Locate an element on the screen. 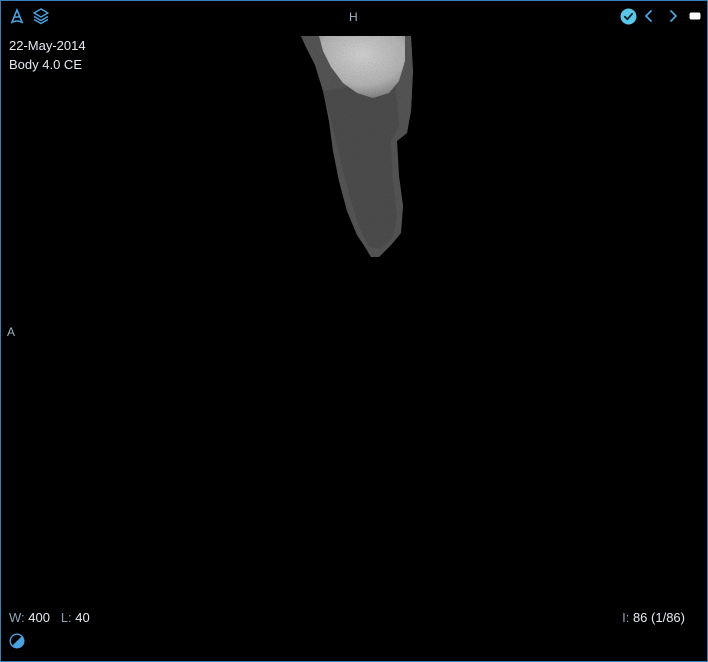 Image resolution: width=708 pixels, height=662 pixels. instance-value: 86 (1/86) is located at coordinates (658, 617).